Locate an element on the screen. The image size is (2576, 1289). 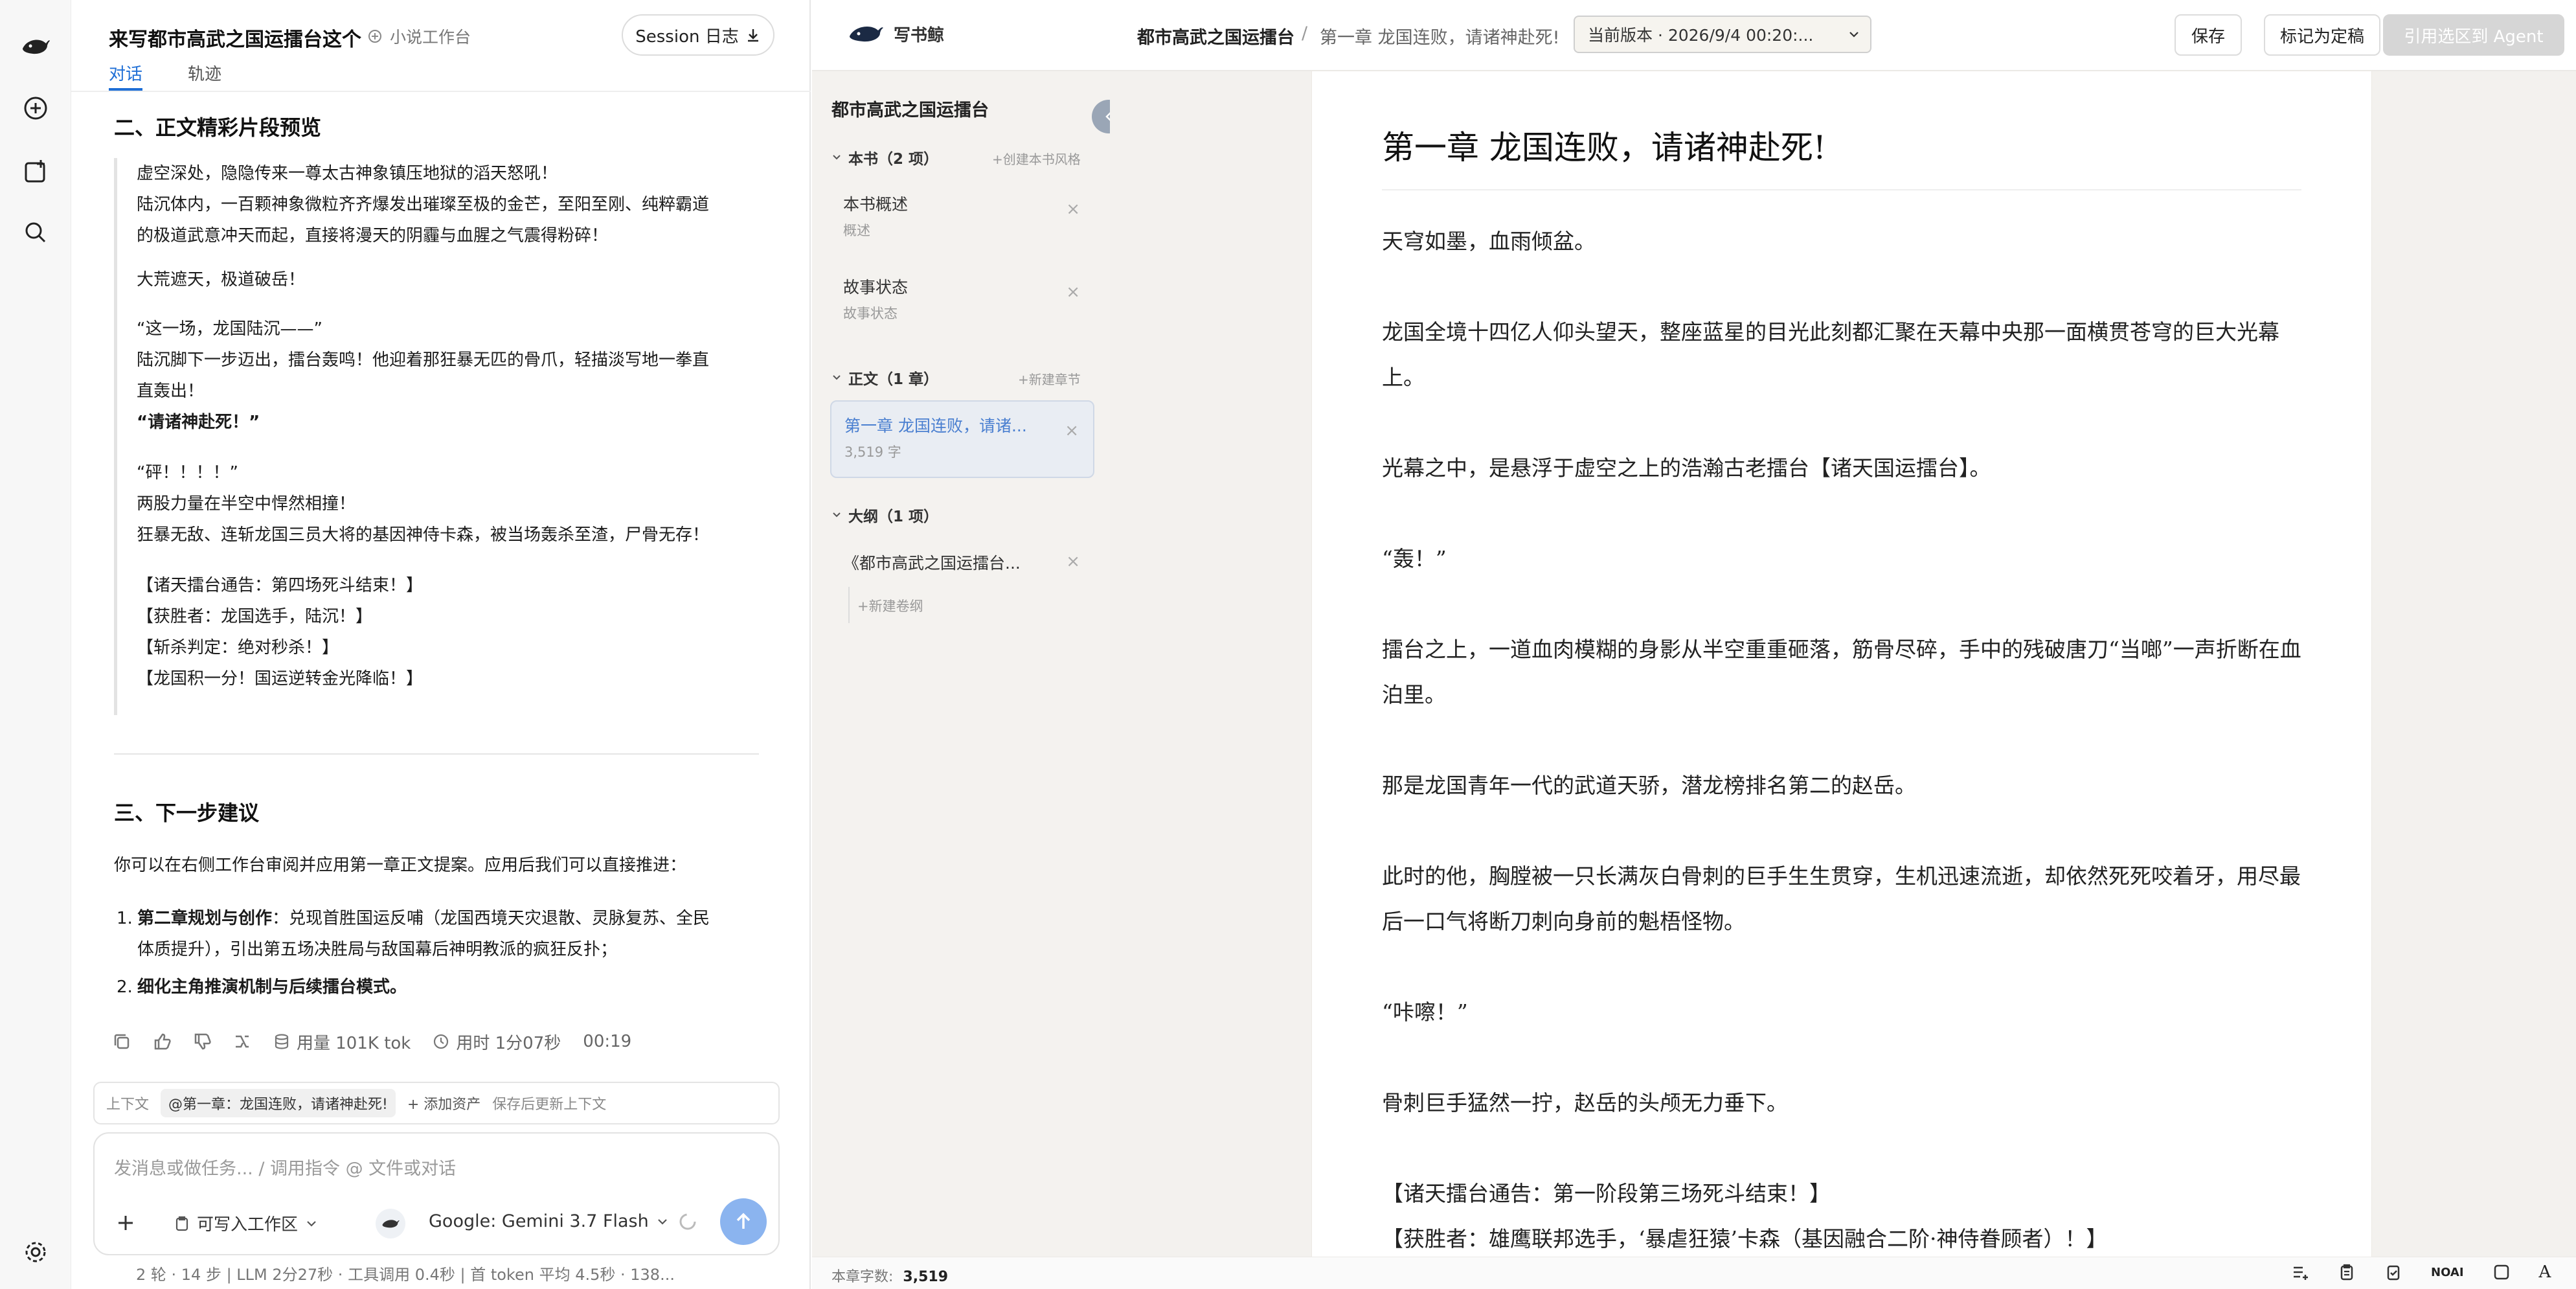
context-label: 上下文 is located at coordinates (128, 1105).